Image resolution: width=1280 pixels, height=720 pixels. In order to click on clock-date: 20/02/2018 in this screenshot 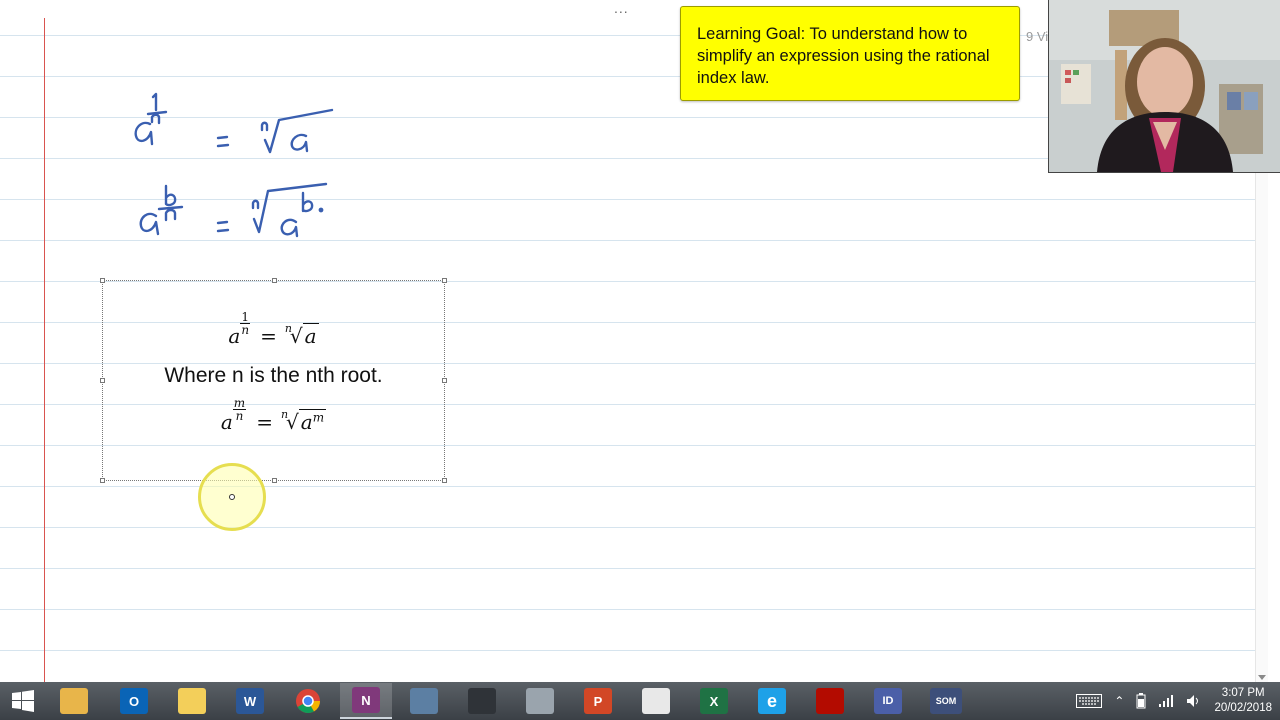, I will do `click(1243, 708)`.